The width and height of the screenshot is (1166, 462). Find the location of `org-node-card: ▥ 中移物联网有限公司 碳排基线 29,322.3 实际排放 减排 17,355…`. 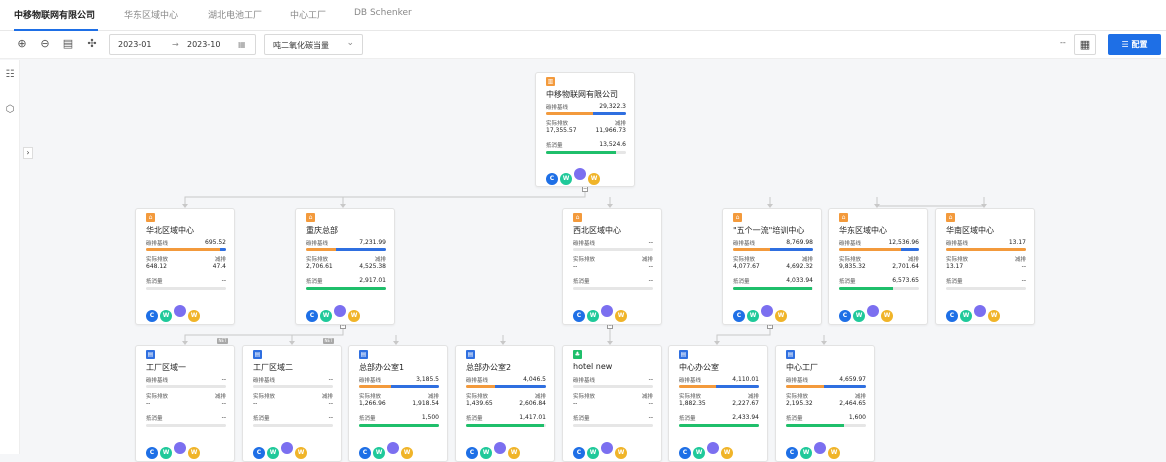

org-node-card: ▥ 中移物联网有限公司 碳排基线 29,322.3 实际排放 减排 17,355… is located at coordinates (585, 129).